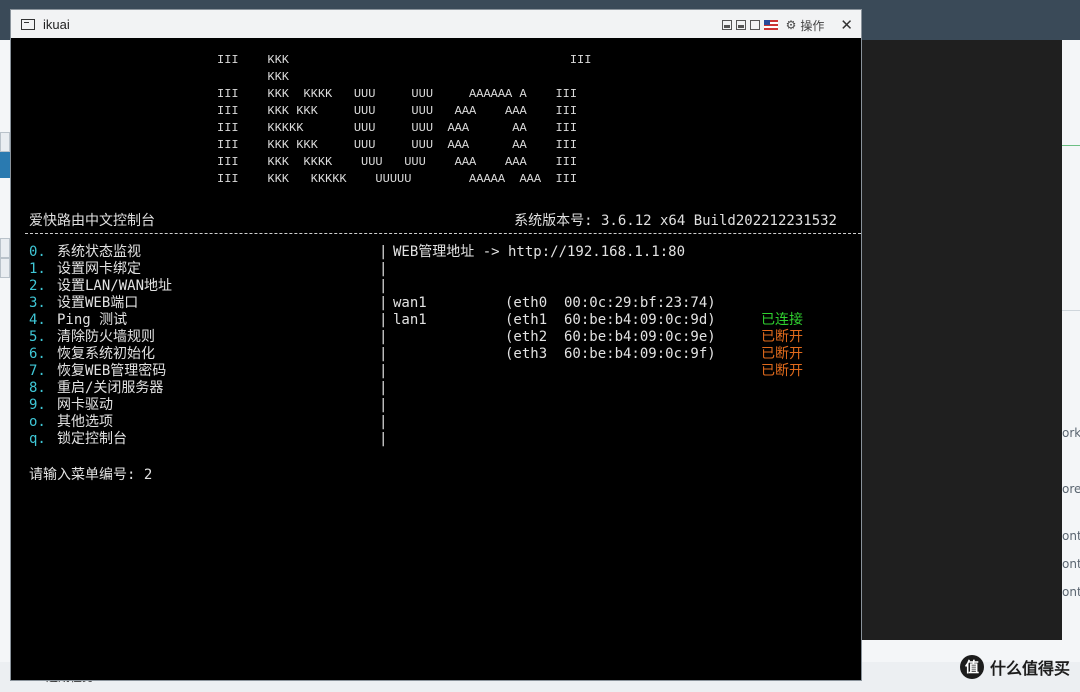 The image size is (1080, 692). I want to click on watermark: 值 什么值得买, so click(1014, 667).